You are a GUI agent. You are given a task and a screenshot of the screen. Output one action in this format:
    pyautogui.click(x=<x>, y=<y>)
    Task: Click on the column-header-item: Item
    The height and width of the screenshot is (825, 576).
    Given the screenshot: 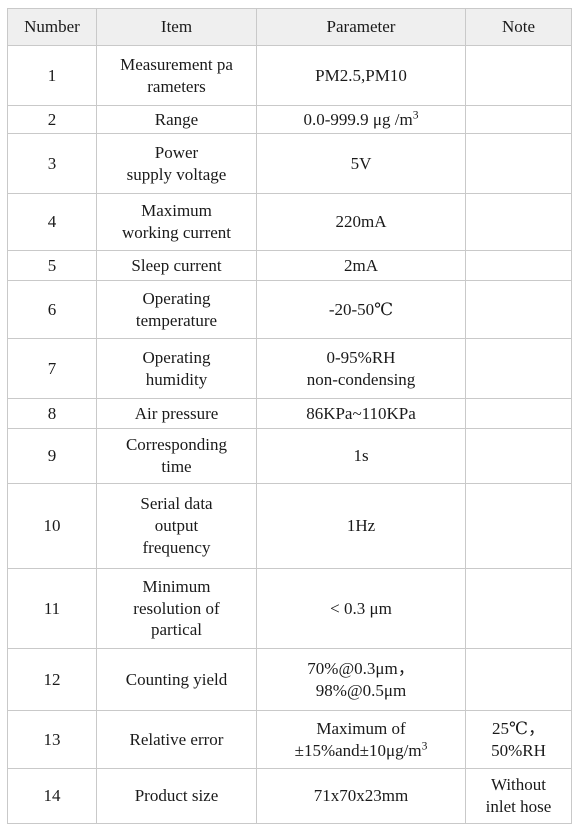 What is the action you would take?
    pyautogui.click(x=176, y=27)
    